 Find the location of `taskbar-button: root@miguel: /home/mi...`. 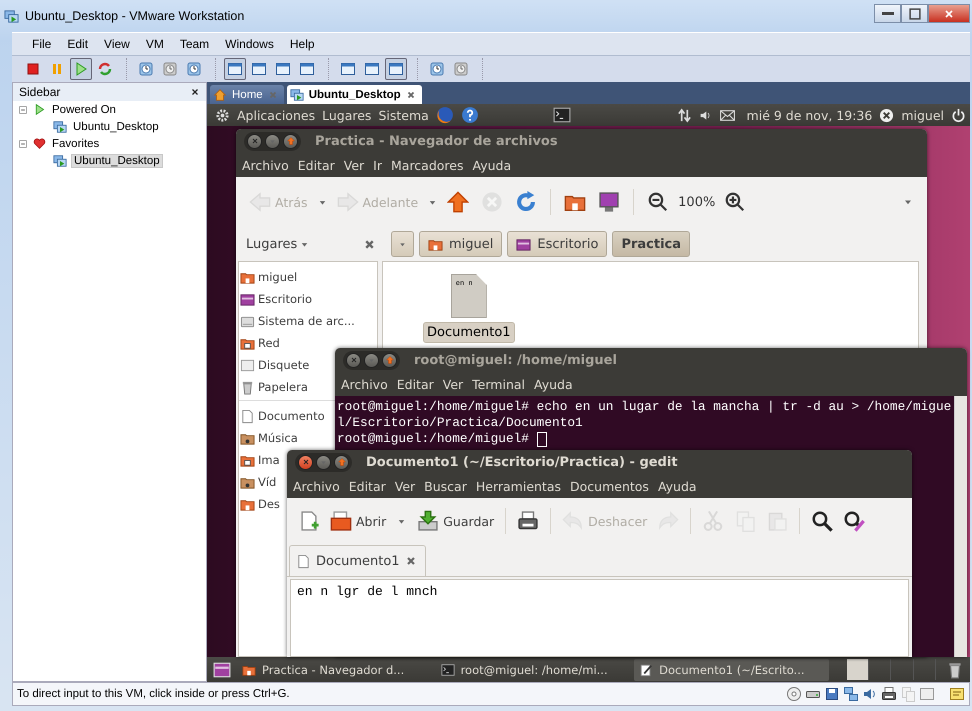

taskbar-button: root@miguel: /home/mi... is located at coordinates (533, 669).